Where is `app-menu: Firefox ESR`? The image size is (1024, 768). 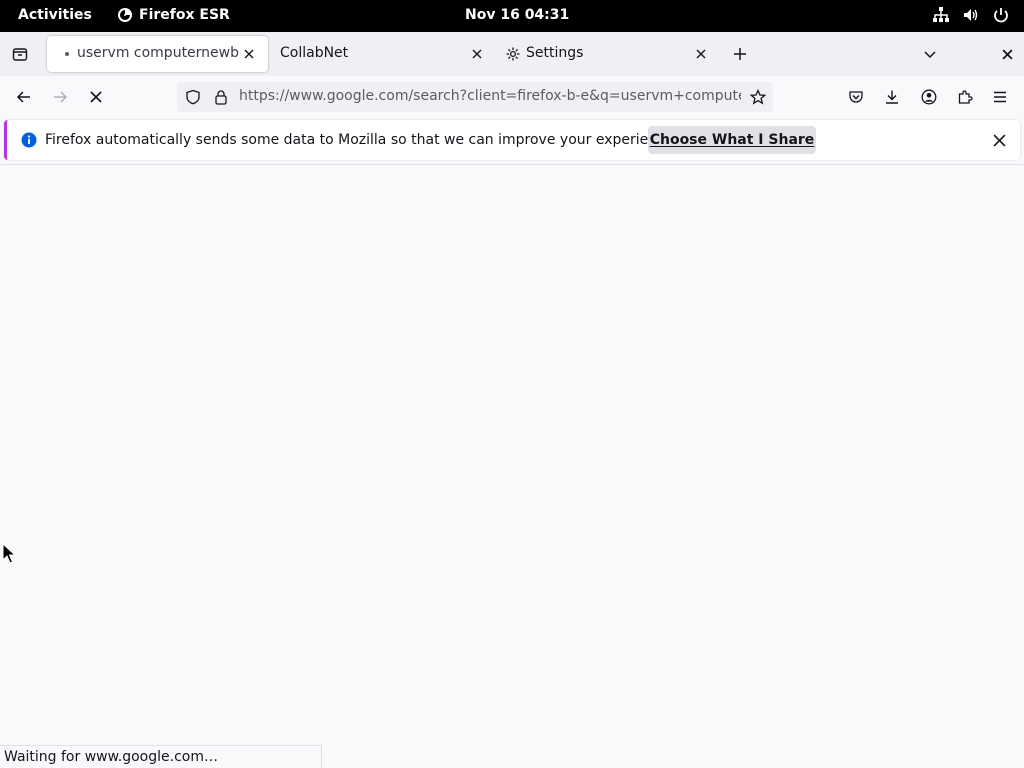 app-menu: Firefox ESR is located at coordinates (173, 15).